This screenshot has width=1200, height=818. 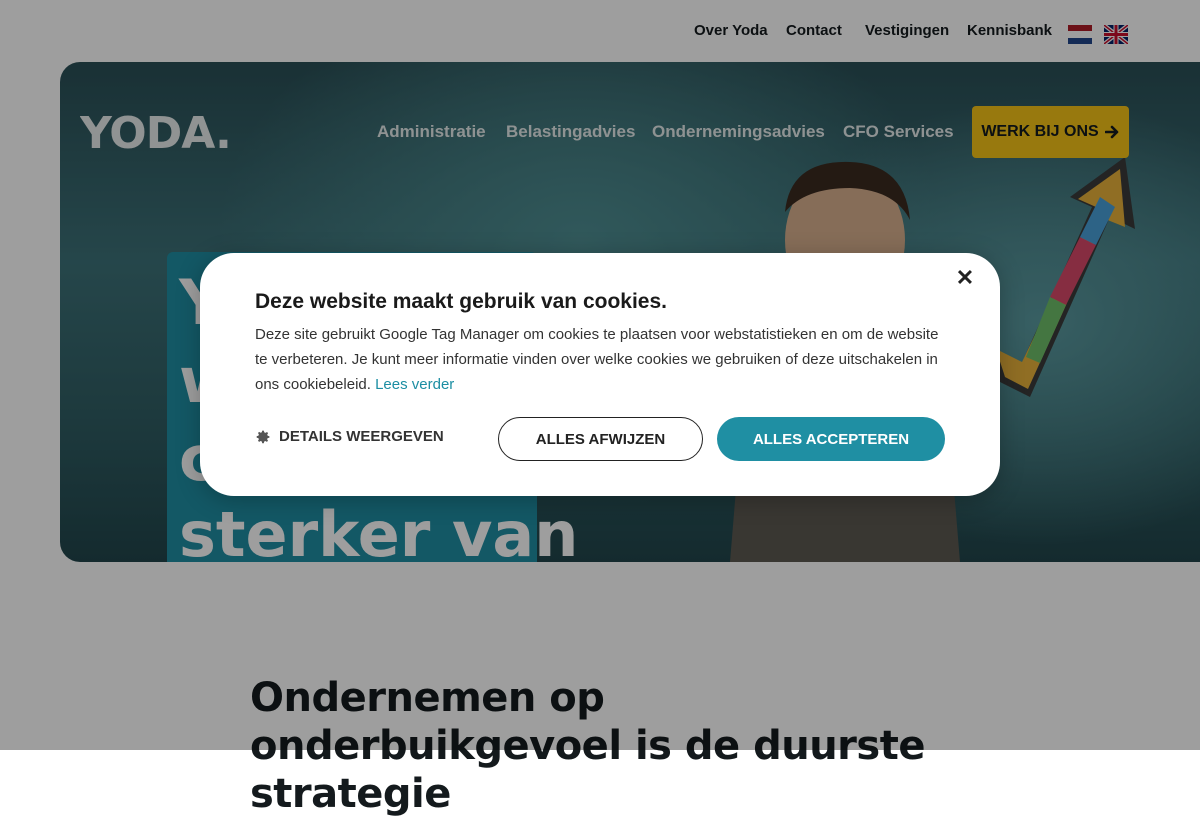 I want to click on reject-all-button: ALLES AFWIJZEN, so click(x=600, y=439).